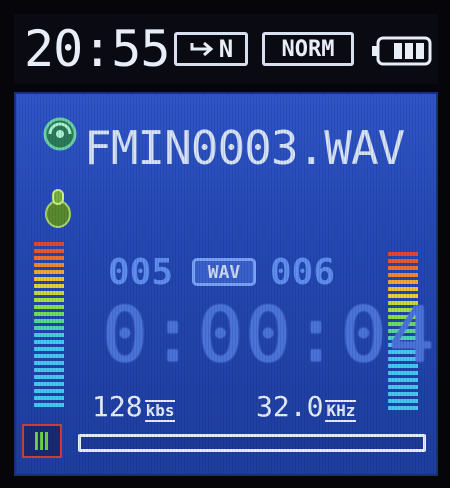 The height and width of the screenshot is (488, 450). Describe the element at coordinates (58, 208) in the screenshot. I see `microphone-icon` at that location.